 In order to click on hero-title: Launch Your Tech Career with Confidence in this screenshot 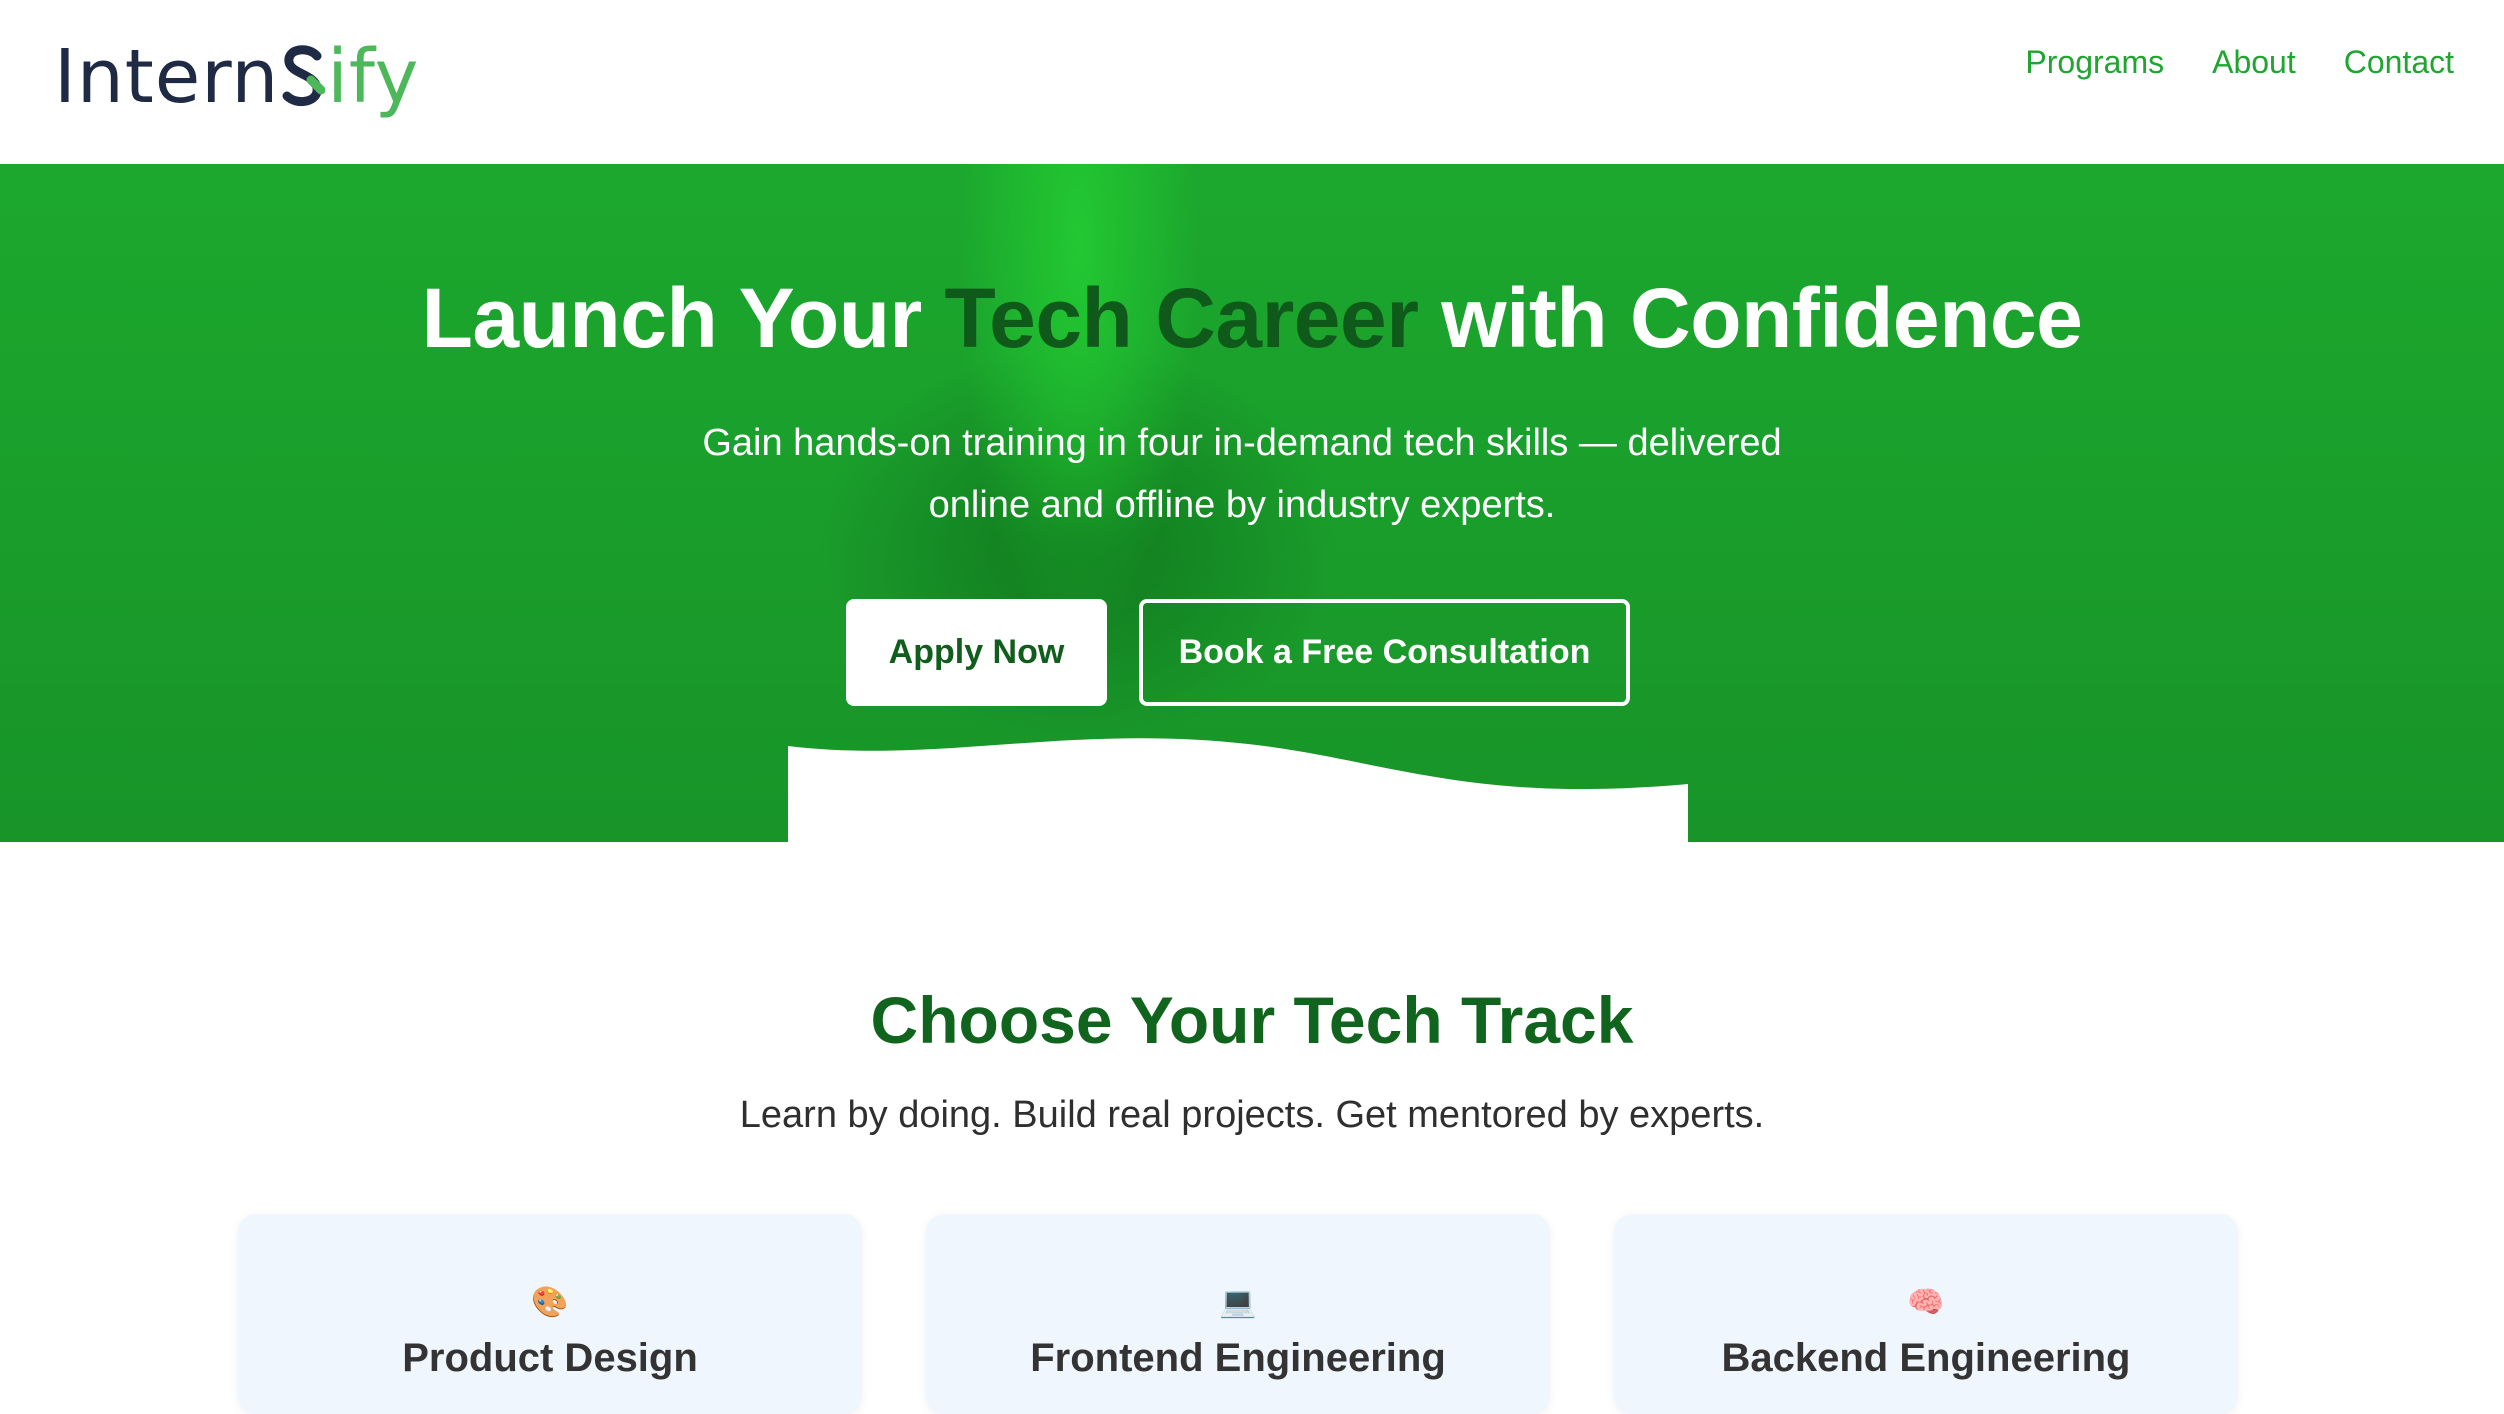, I will do `click(1252, 318)`.